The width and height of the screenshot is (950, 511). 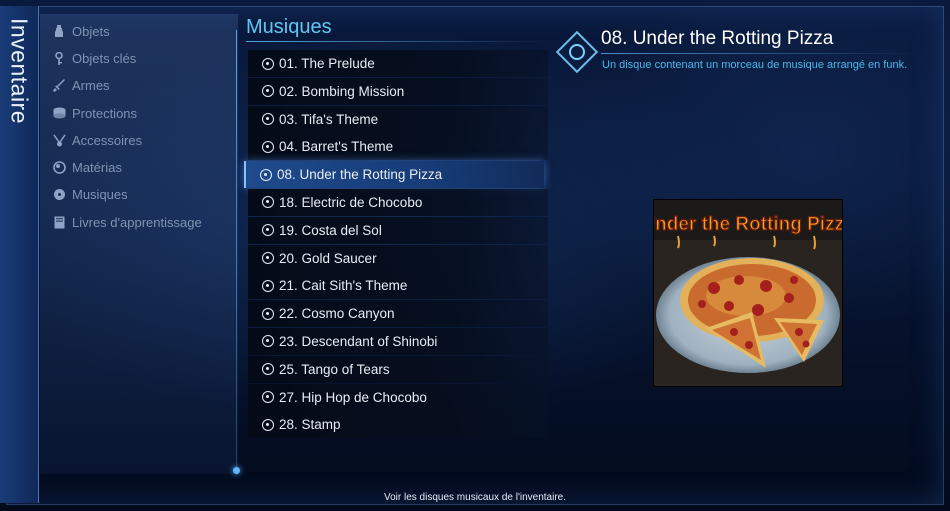 What do you see at coordinates (236, 470) in the screenshot?
I see `list-divider-end` at bounding box center [236, 470].